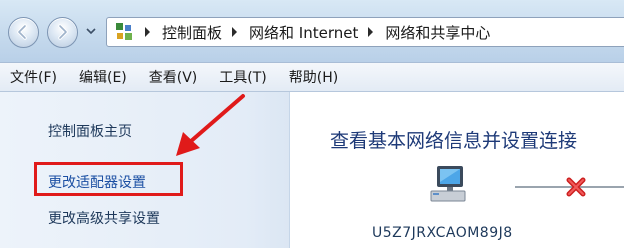 Image resolution: width=624 pixels, height=248 pixels. I want to click on menu-view: 查看(V), so click(173, 77).